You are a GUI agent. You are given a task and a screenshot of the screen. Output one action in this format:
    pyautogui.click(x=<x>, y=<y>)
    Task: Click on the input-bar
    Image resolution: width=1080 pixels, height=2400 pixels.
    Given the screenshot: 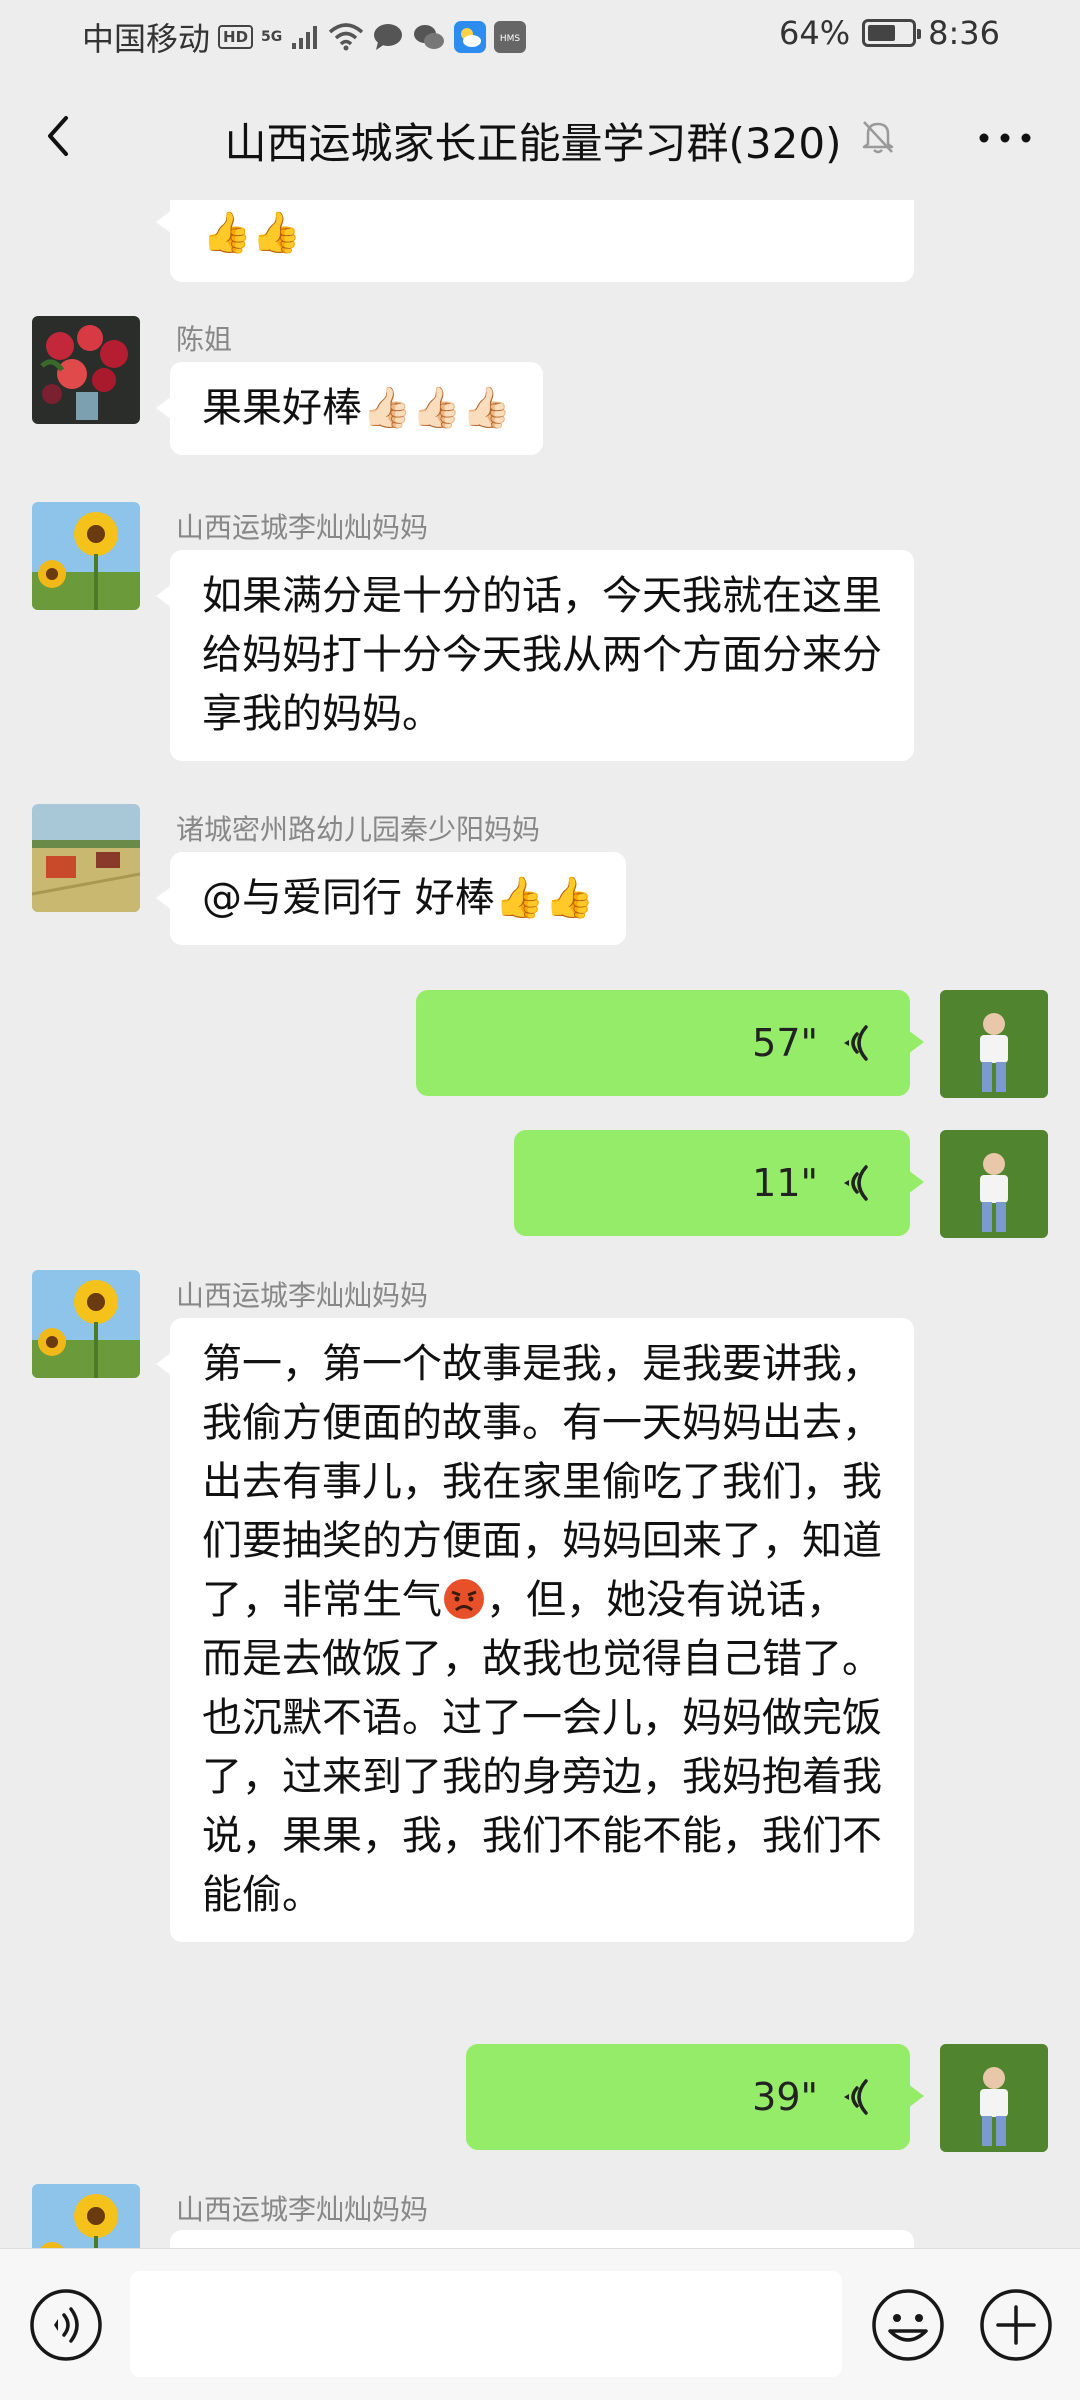 What is the action you would take?
    pyautogui.click(x=540, y=2324)
    